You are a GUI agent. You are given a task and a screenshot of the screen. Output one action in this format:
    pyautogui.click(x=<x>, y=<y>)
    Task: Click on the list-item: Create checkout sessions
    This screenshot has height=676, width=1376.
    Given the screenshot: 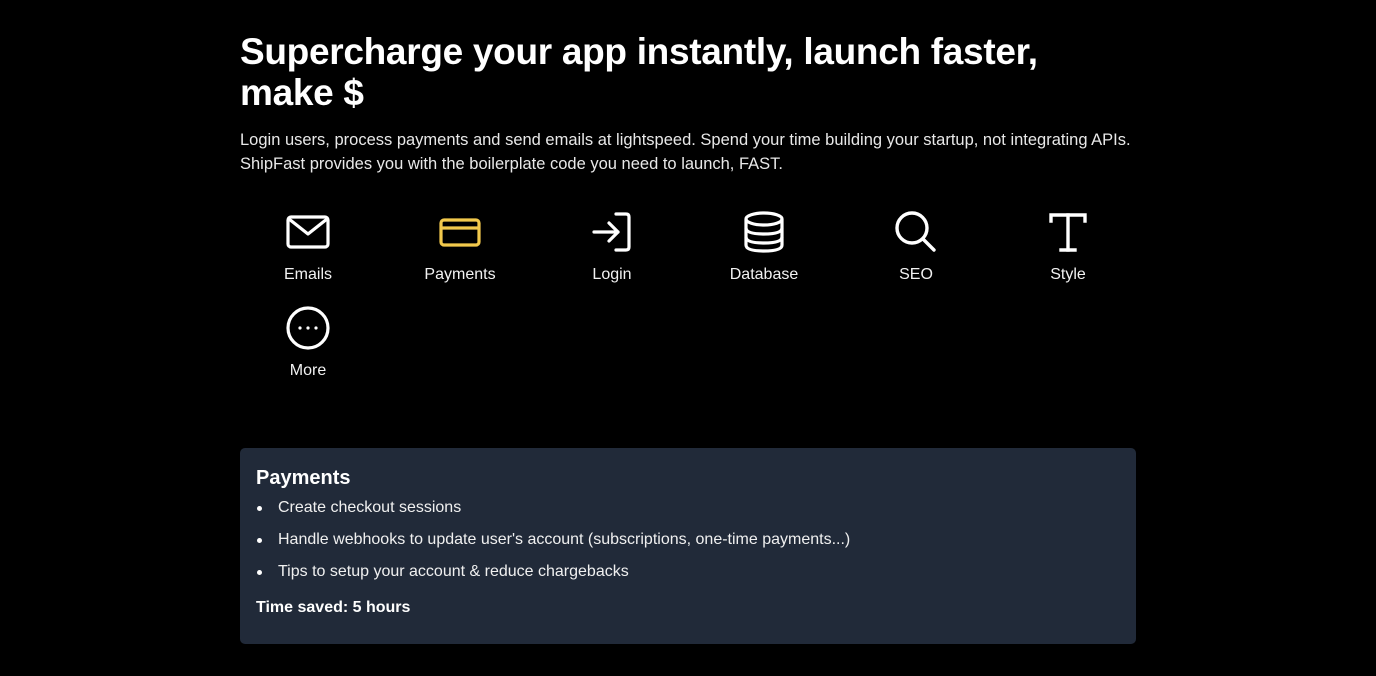 What is the action you would take?
    pyautogui.click(x=688, y=508)
    